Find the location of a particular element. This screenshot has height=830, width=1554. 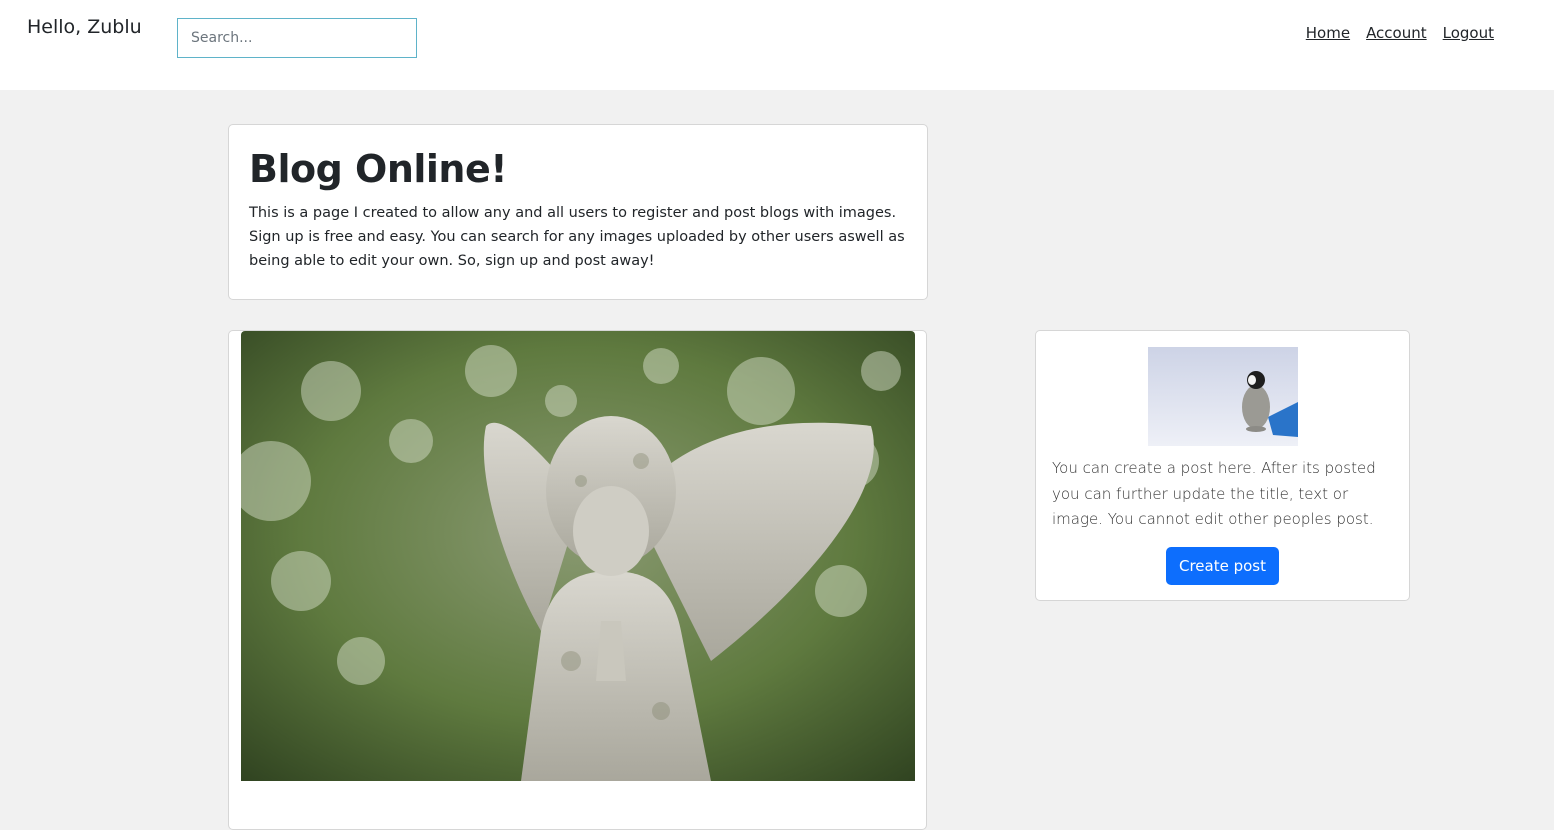

search-input is located at coordinates (297, 38).